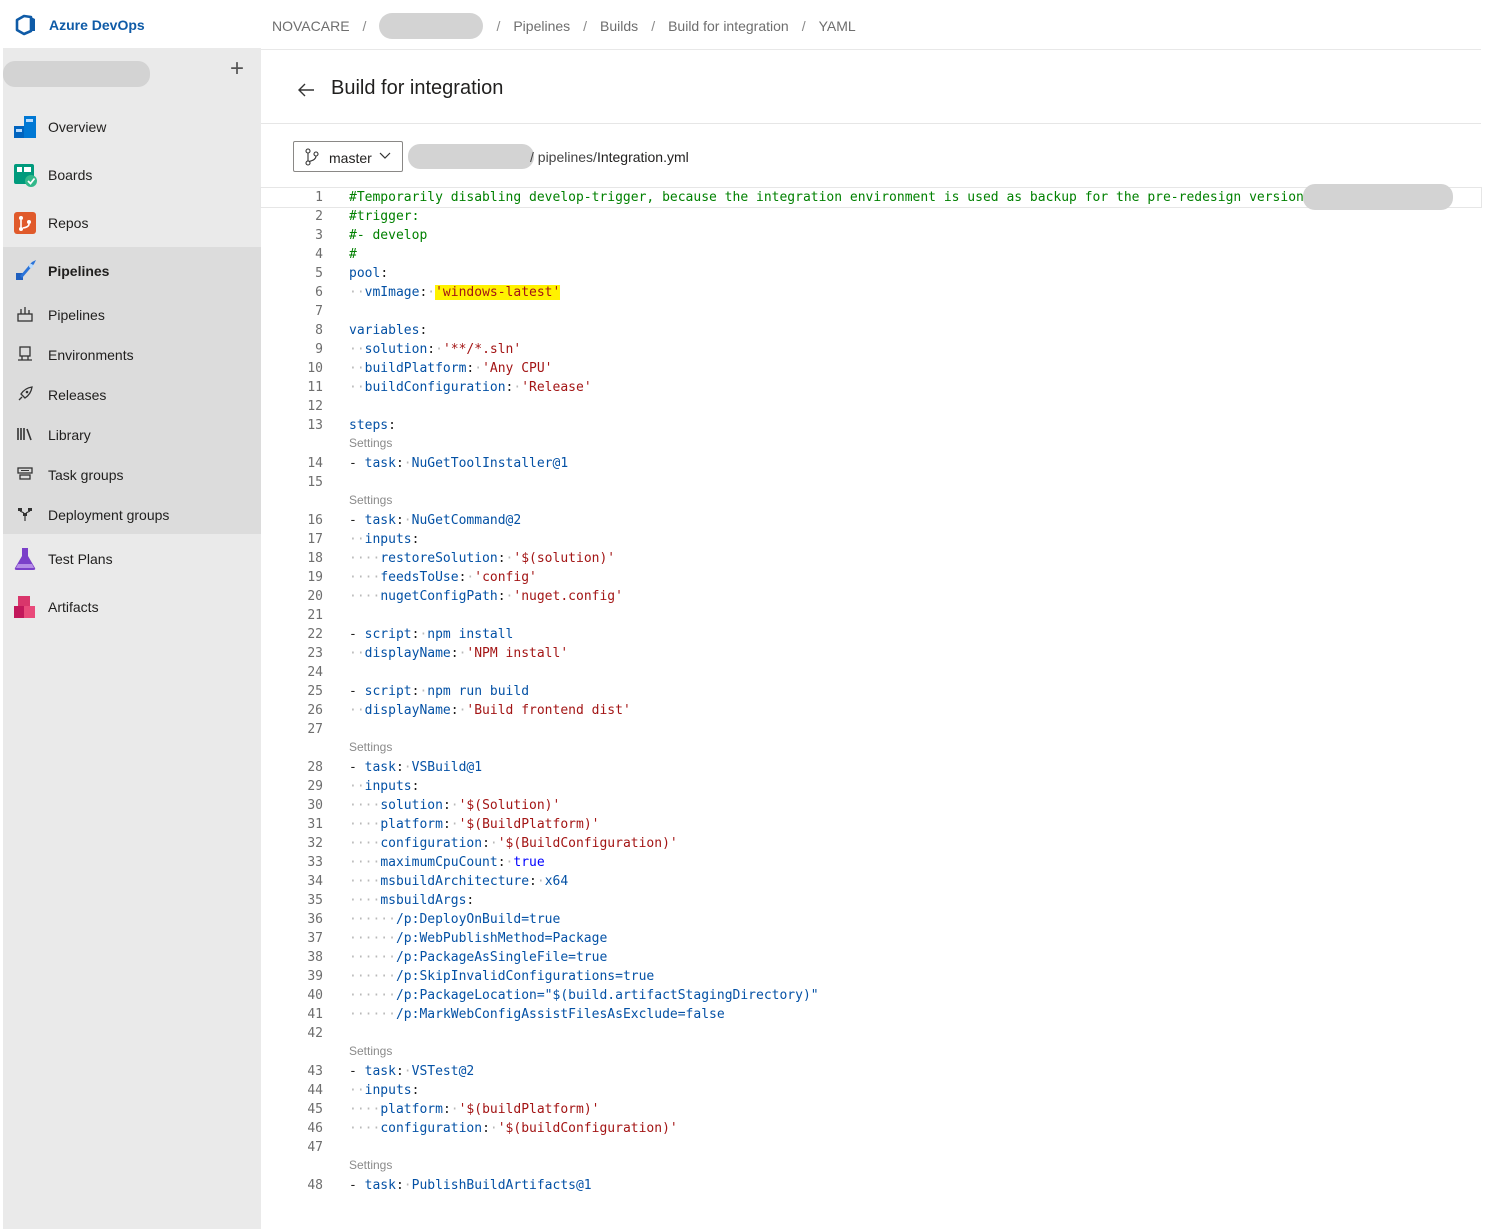  Describe the element at coordinates (348, 156) in the screenshot. I see `branch-selector: master` at that location.